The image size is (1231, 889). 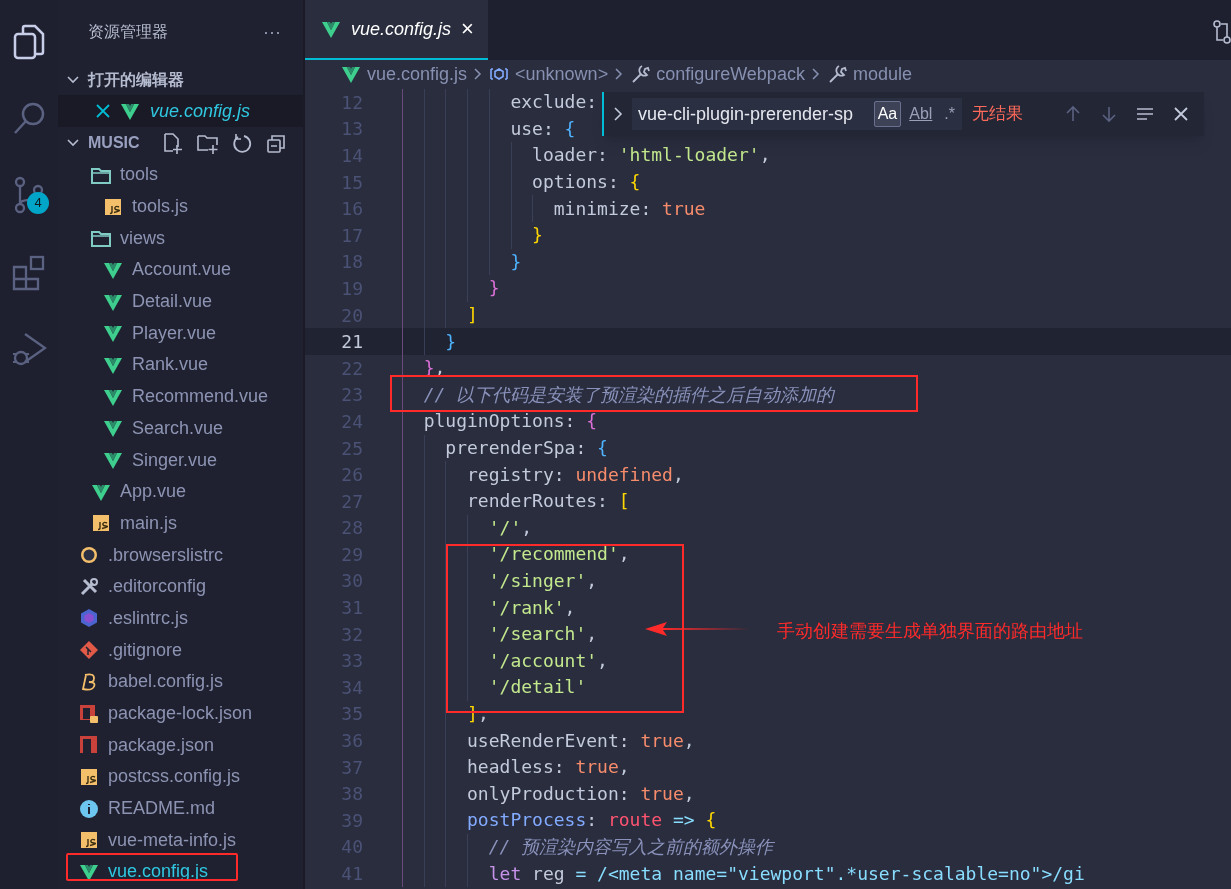 I want to click on code-line: headless: true,, so click(x=548, y=767).